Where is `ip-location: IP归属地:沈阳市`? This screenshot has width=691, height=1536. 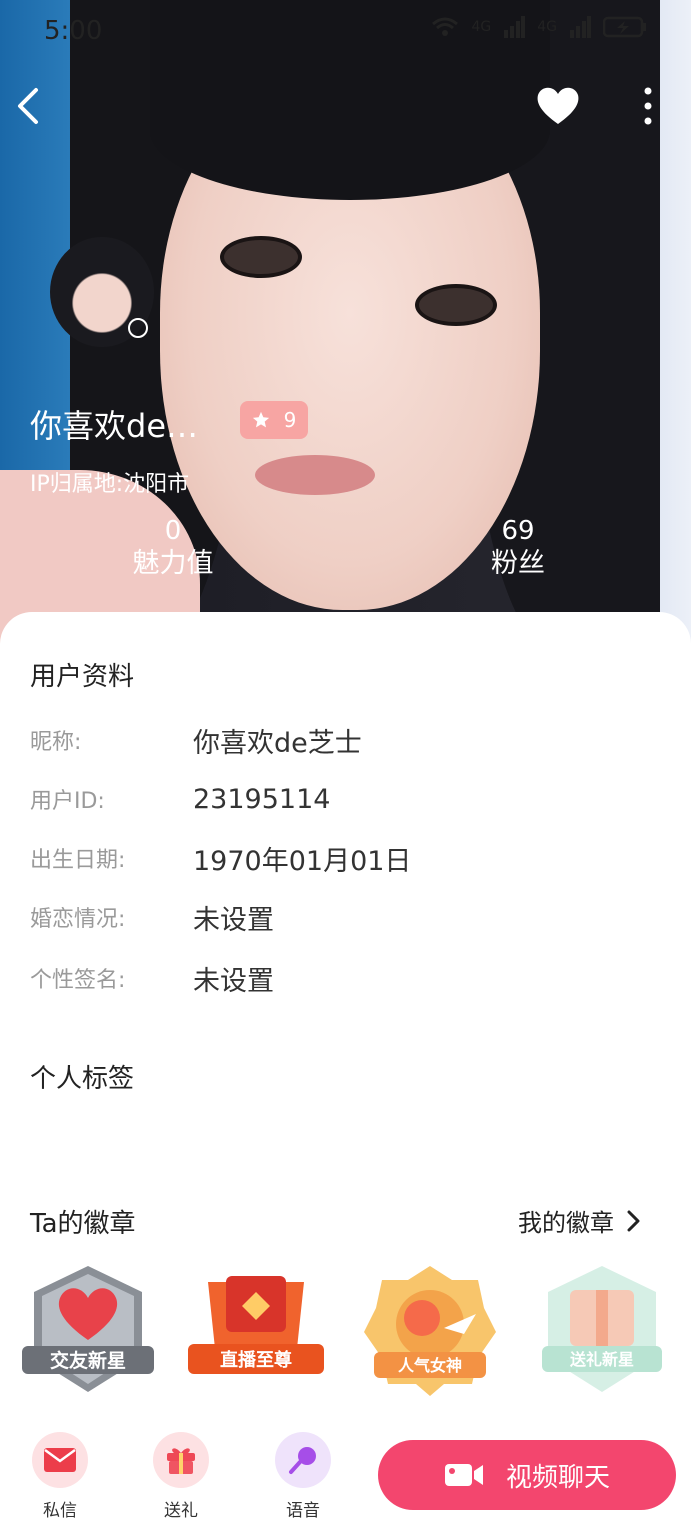 ip-location: IP归属地:沈阳市 is located at coordinates (110, 484).